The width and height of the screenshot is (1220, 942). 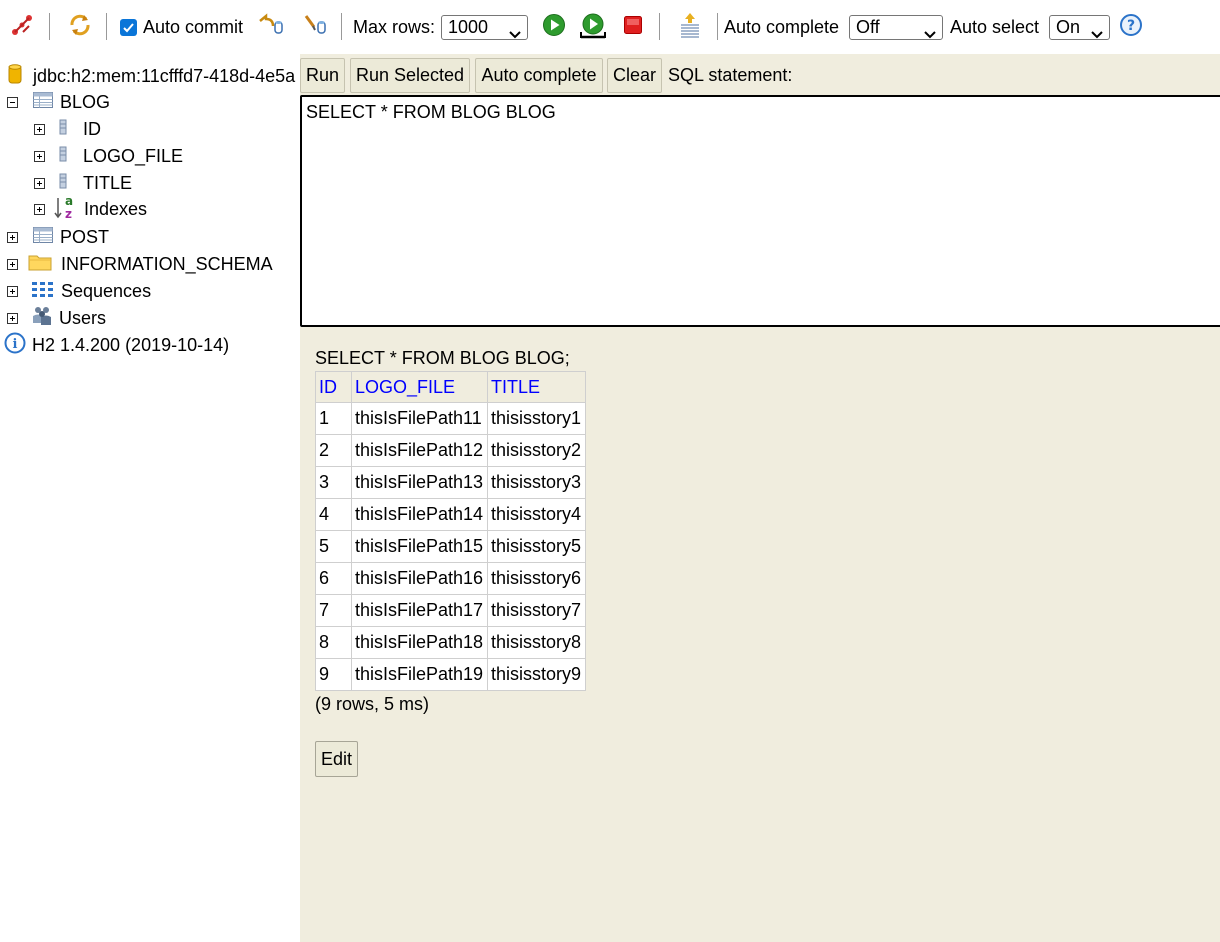 I want to click on table-cell: thisIsFilePath15, so click(x=419, y=546).